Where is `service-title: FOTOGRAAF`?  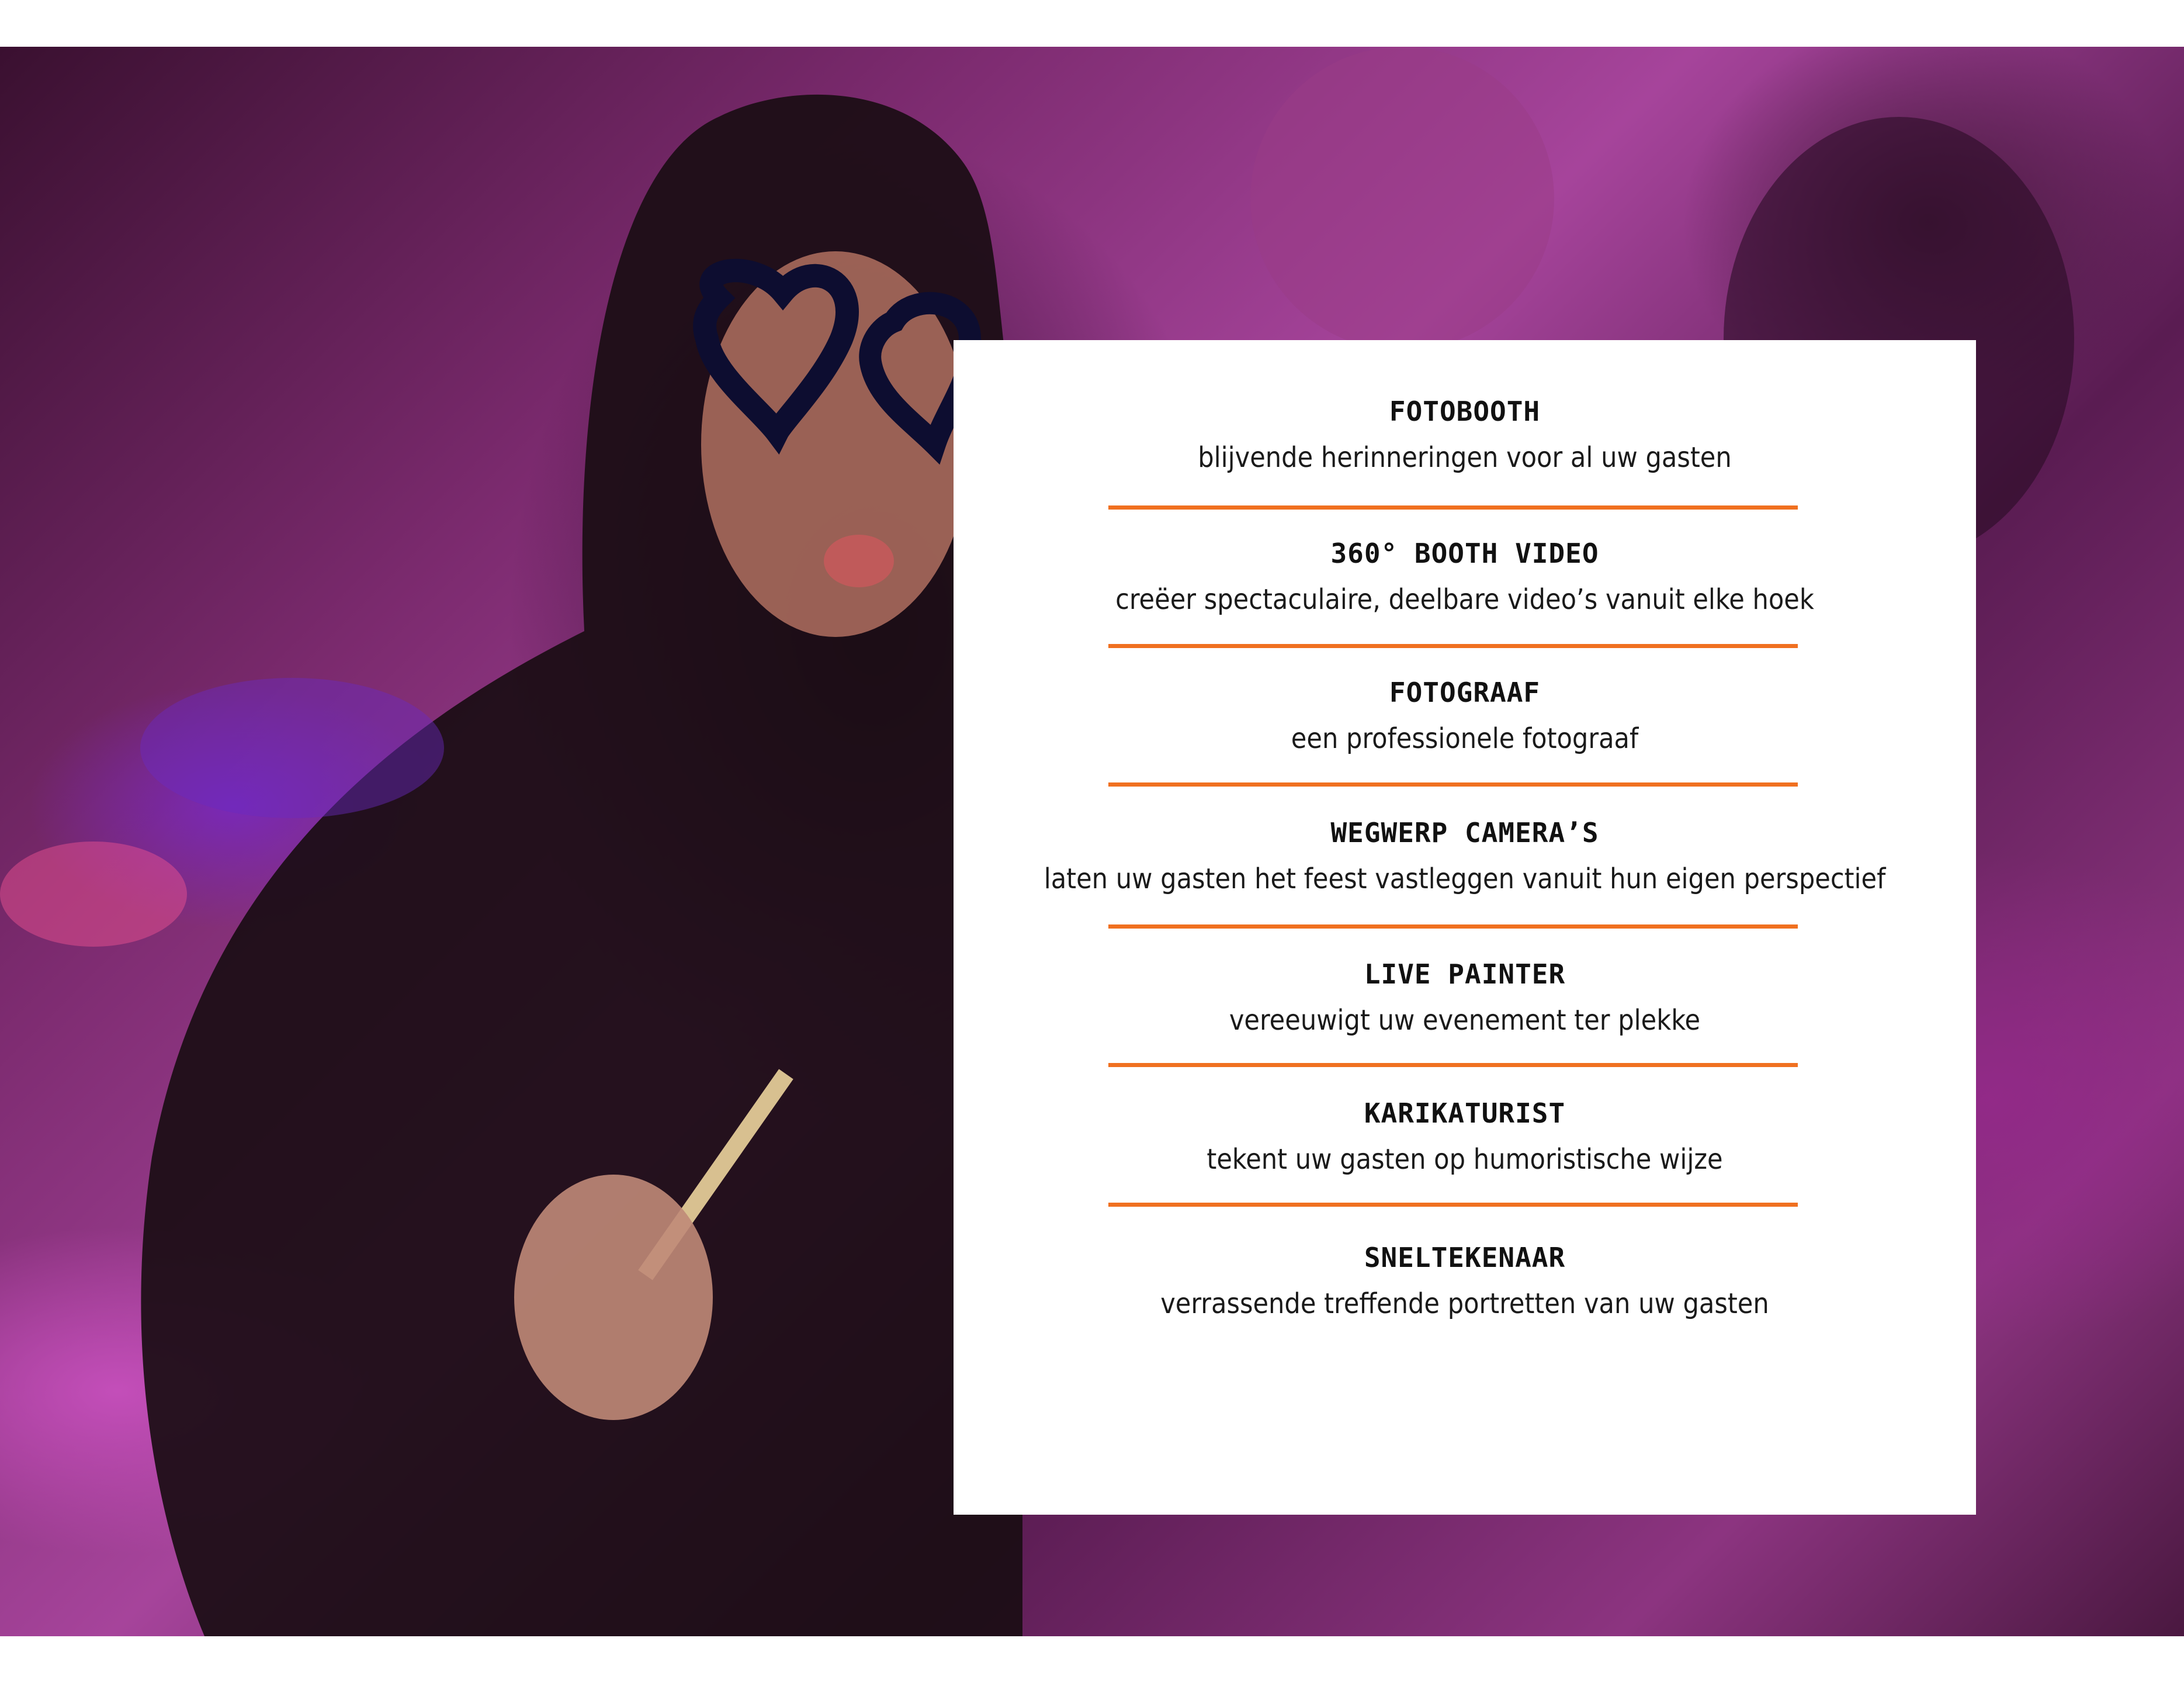 service-title: FOTOGRAAF is located at coordinates (1465, 692).